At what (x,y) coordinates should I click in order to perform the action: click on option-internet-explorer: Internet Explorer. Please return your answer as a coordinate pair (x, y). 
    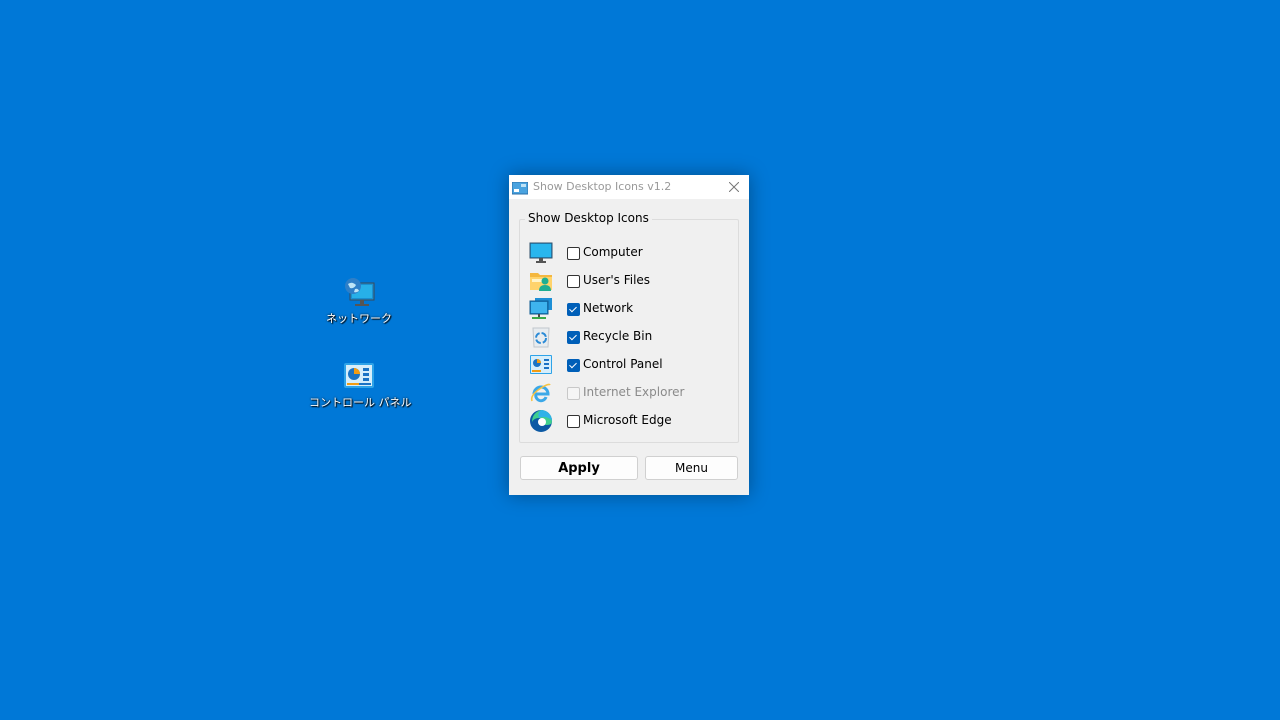
    Looking at the image, I should click on (629, 393).